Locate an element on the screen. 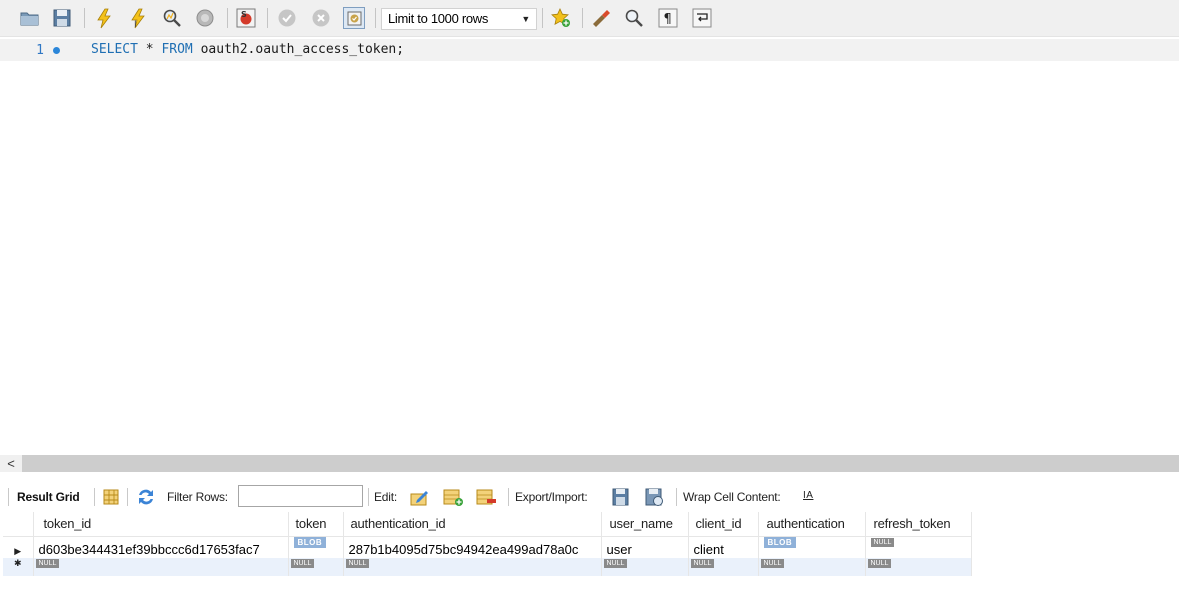  sql-keyword-from: FROM is located at coordinates (177, 49).